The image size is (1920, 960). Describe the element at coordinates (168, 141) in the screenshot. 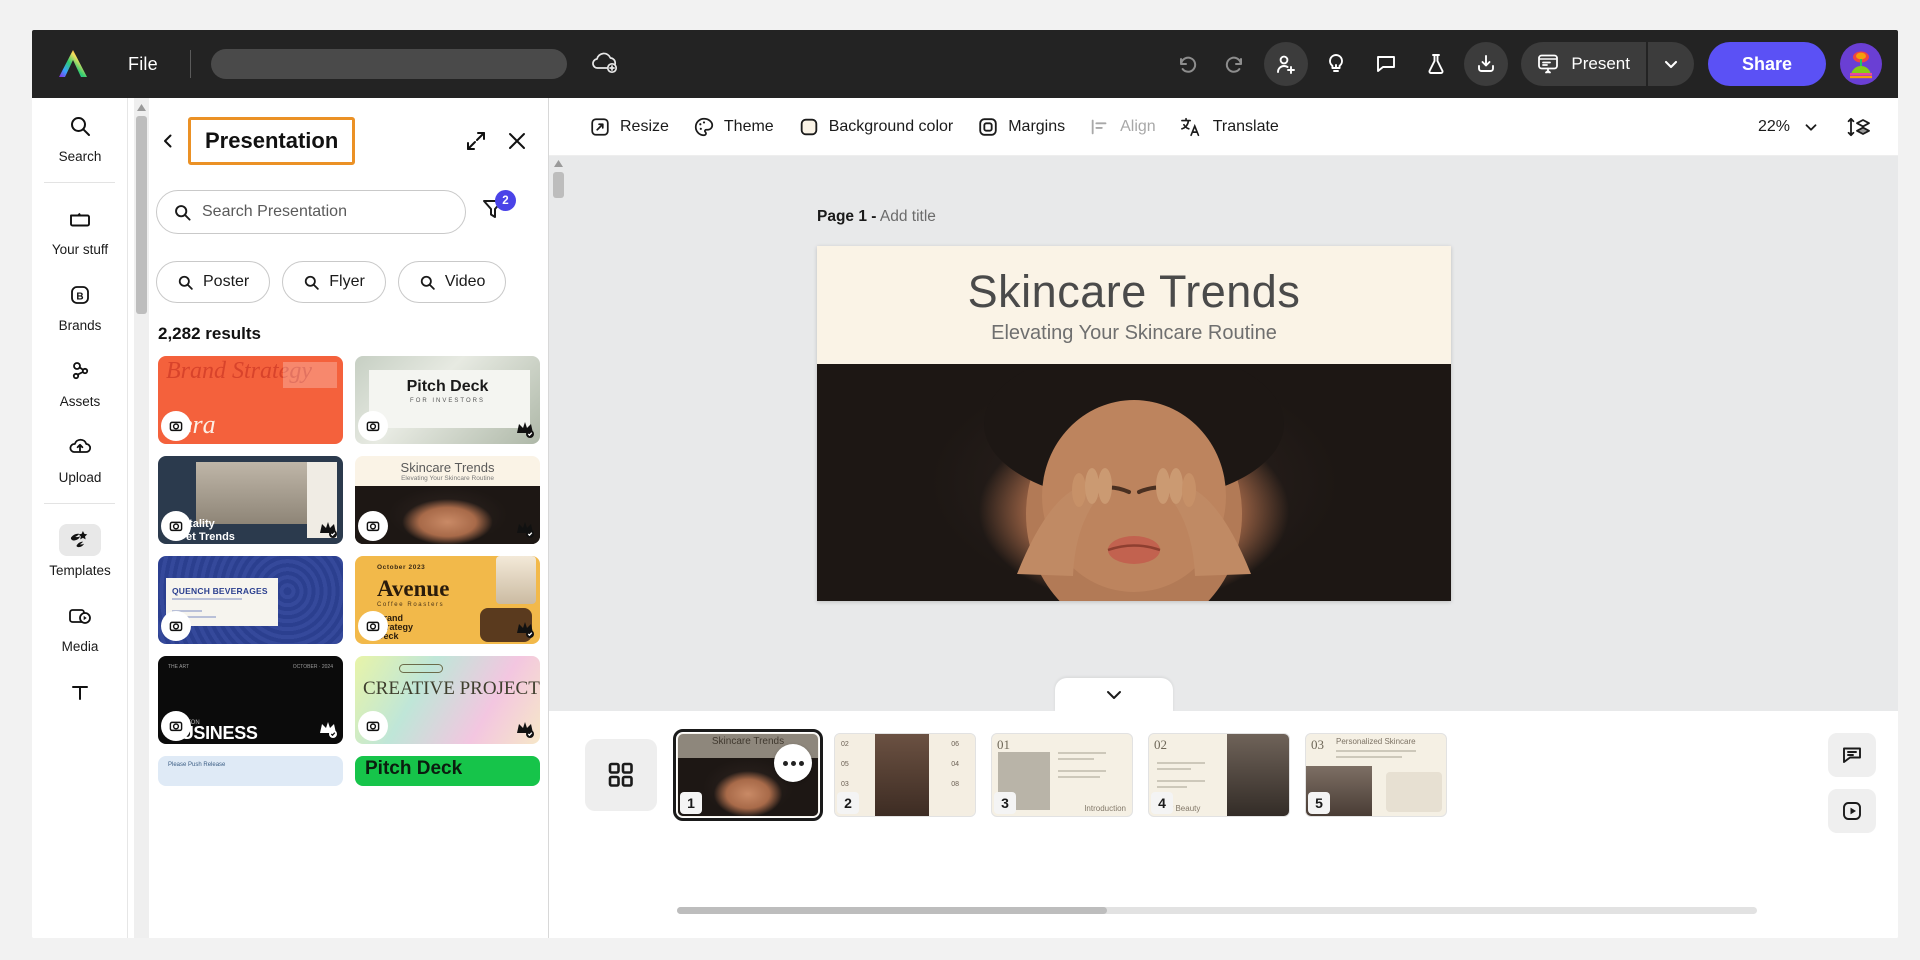

I see `chevron-left-icon` at that location.